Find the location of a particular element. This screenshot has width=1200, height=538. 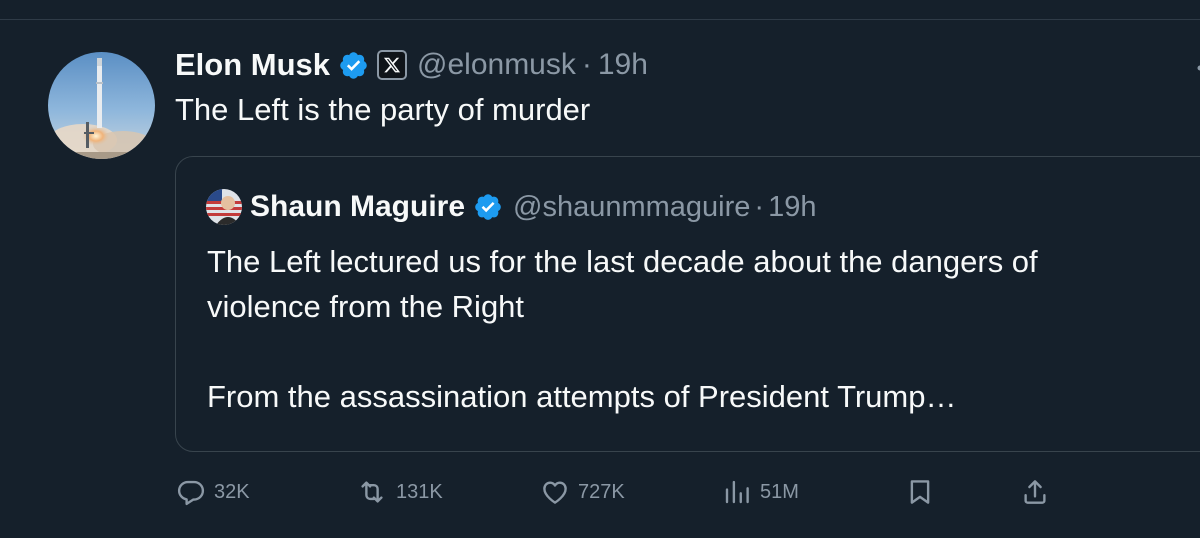

views-count: 51M is located at coordinates (779, 491).